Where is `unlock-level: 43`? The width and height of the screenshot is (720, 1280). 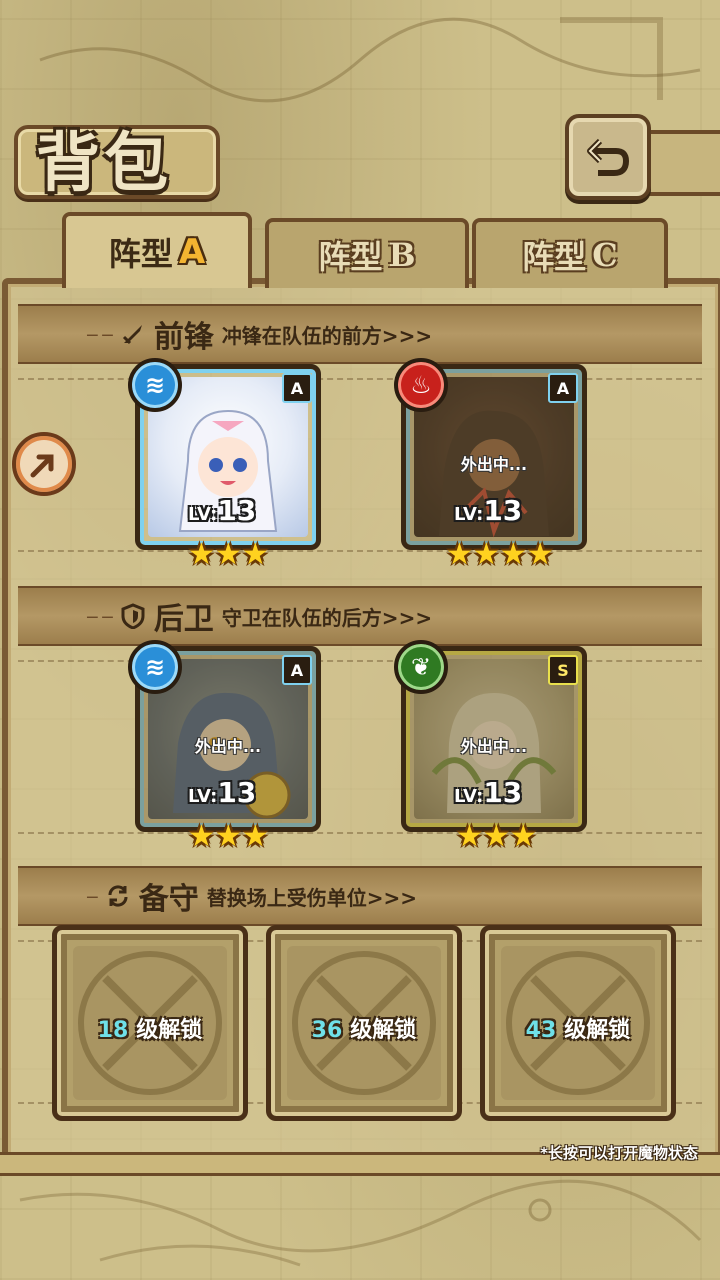 unlock-level: 43 is located at coordinates (541, 1030).